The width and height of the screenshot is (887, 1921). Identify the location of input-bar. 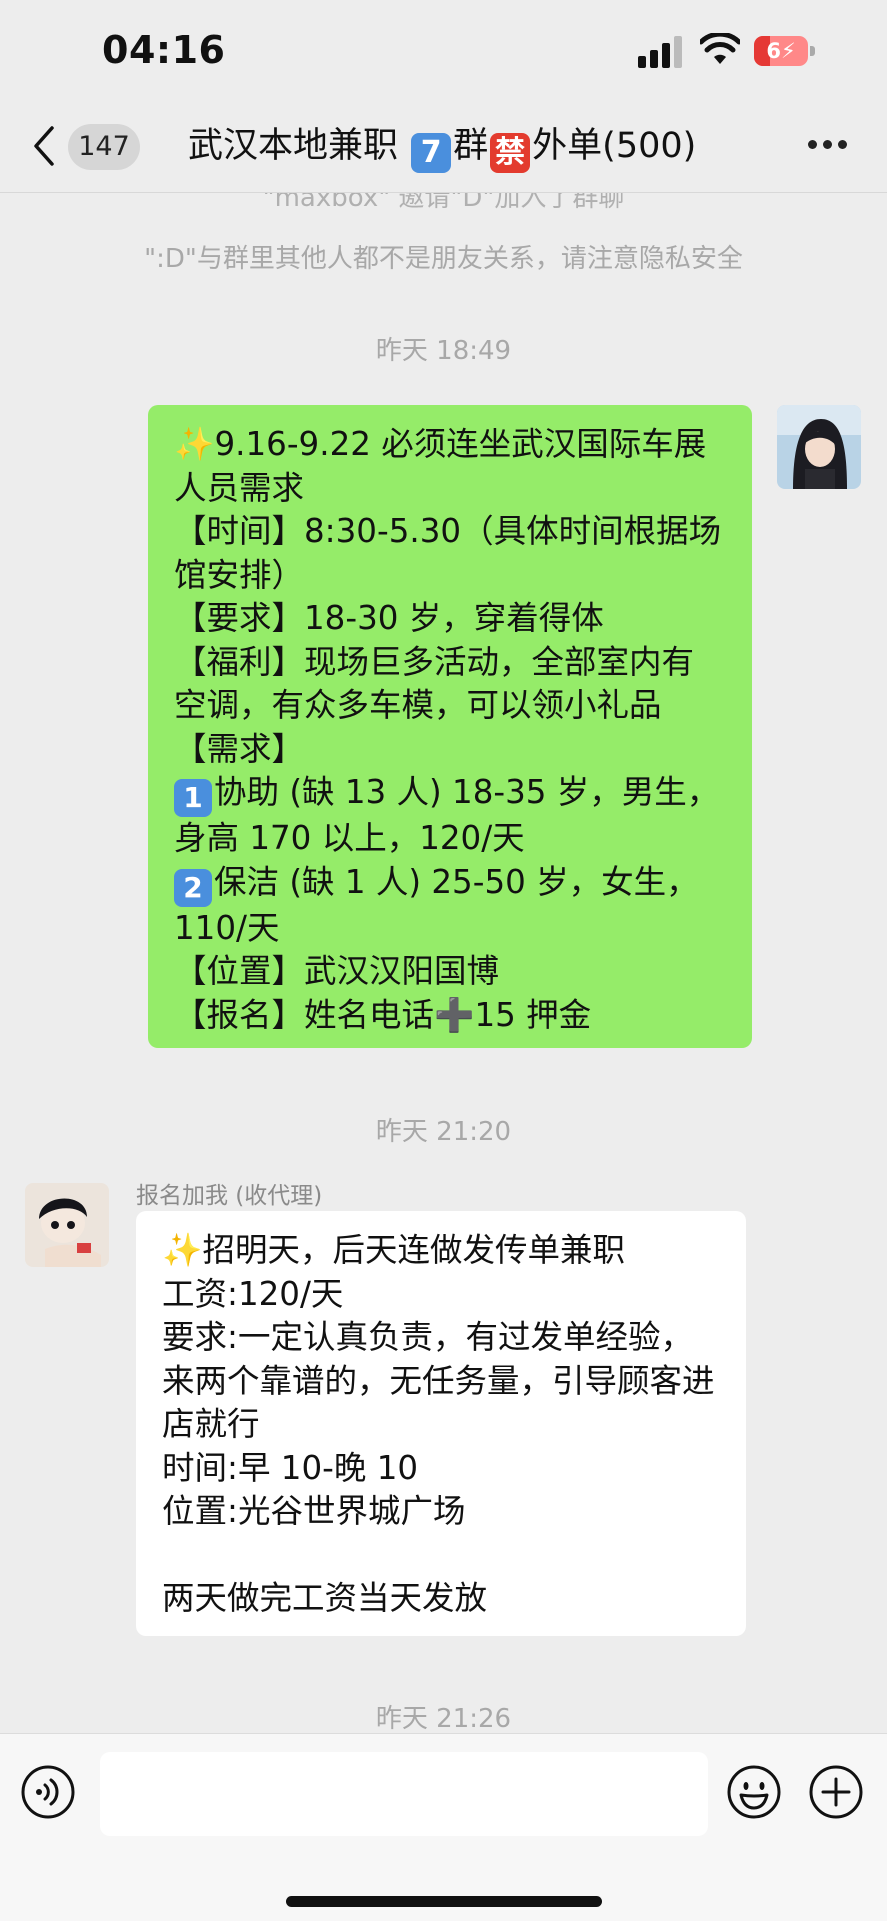
(443, 1827).